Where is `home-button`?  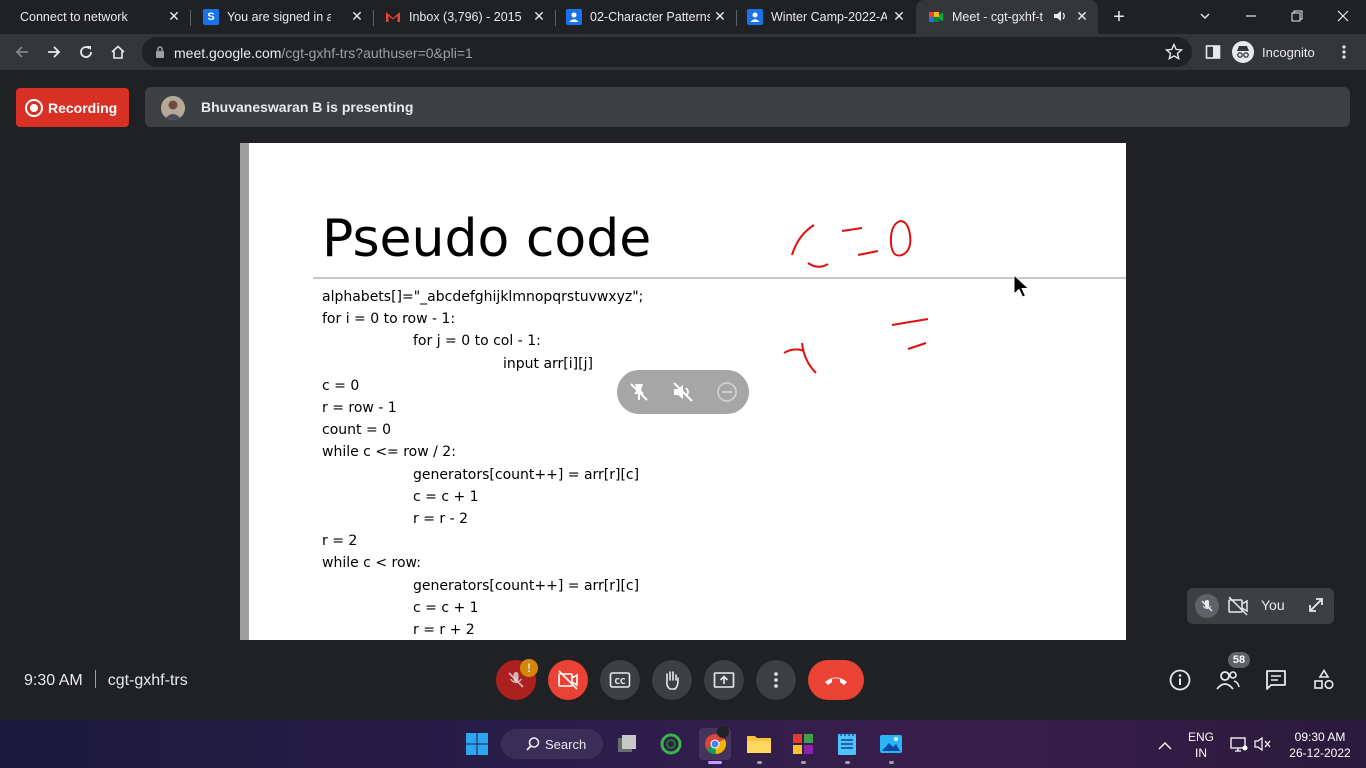 home-button is located at coordinates (118, 52).